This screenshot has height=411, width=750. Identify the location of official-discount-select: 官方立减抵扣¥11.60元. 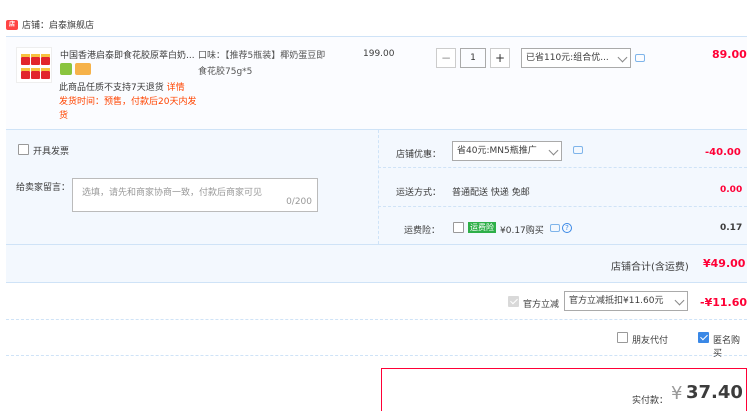
(626, 301).